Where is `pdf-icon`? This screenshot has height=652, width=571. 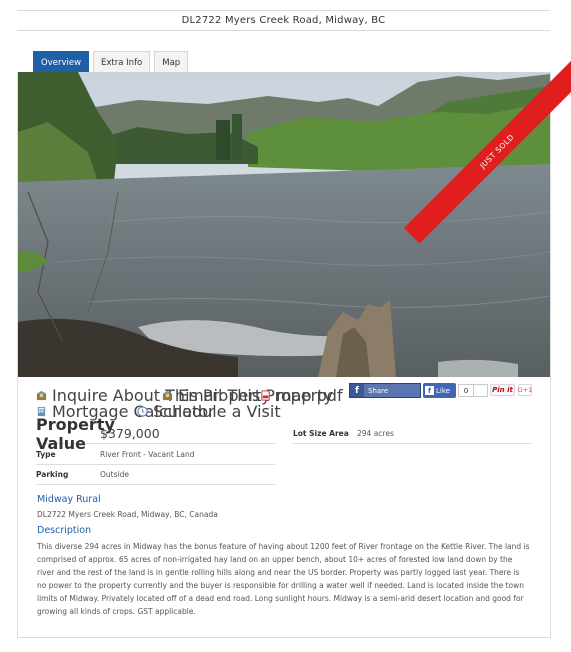 pdf-icon is located at coordinates (265, 395).